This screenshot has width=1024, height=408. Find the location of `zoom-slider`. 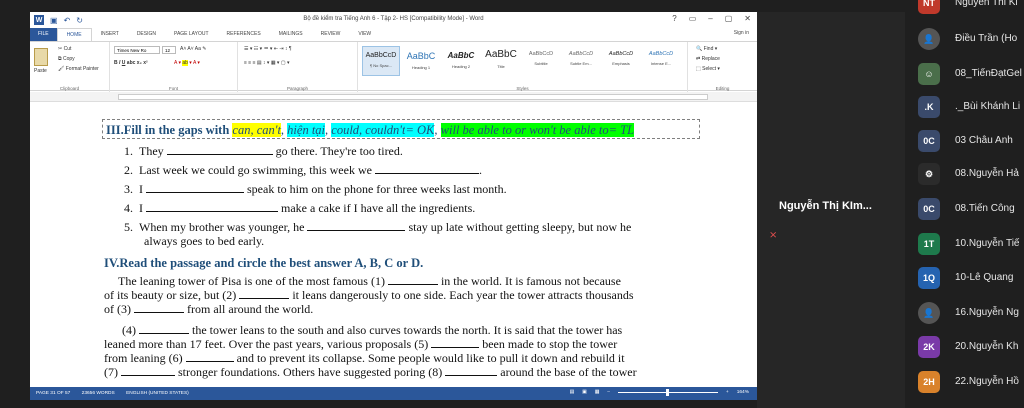

zoom-slider is located at coordinates (667, 392).